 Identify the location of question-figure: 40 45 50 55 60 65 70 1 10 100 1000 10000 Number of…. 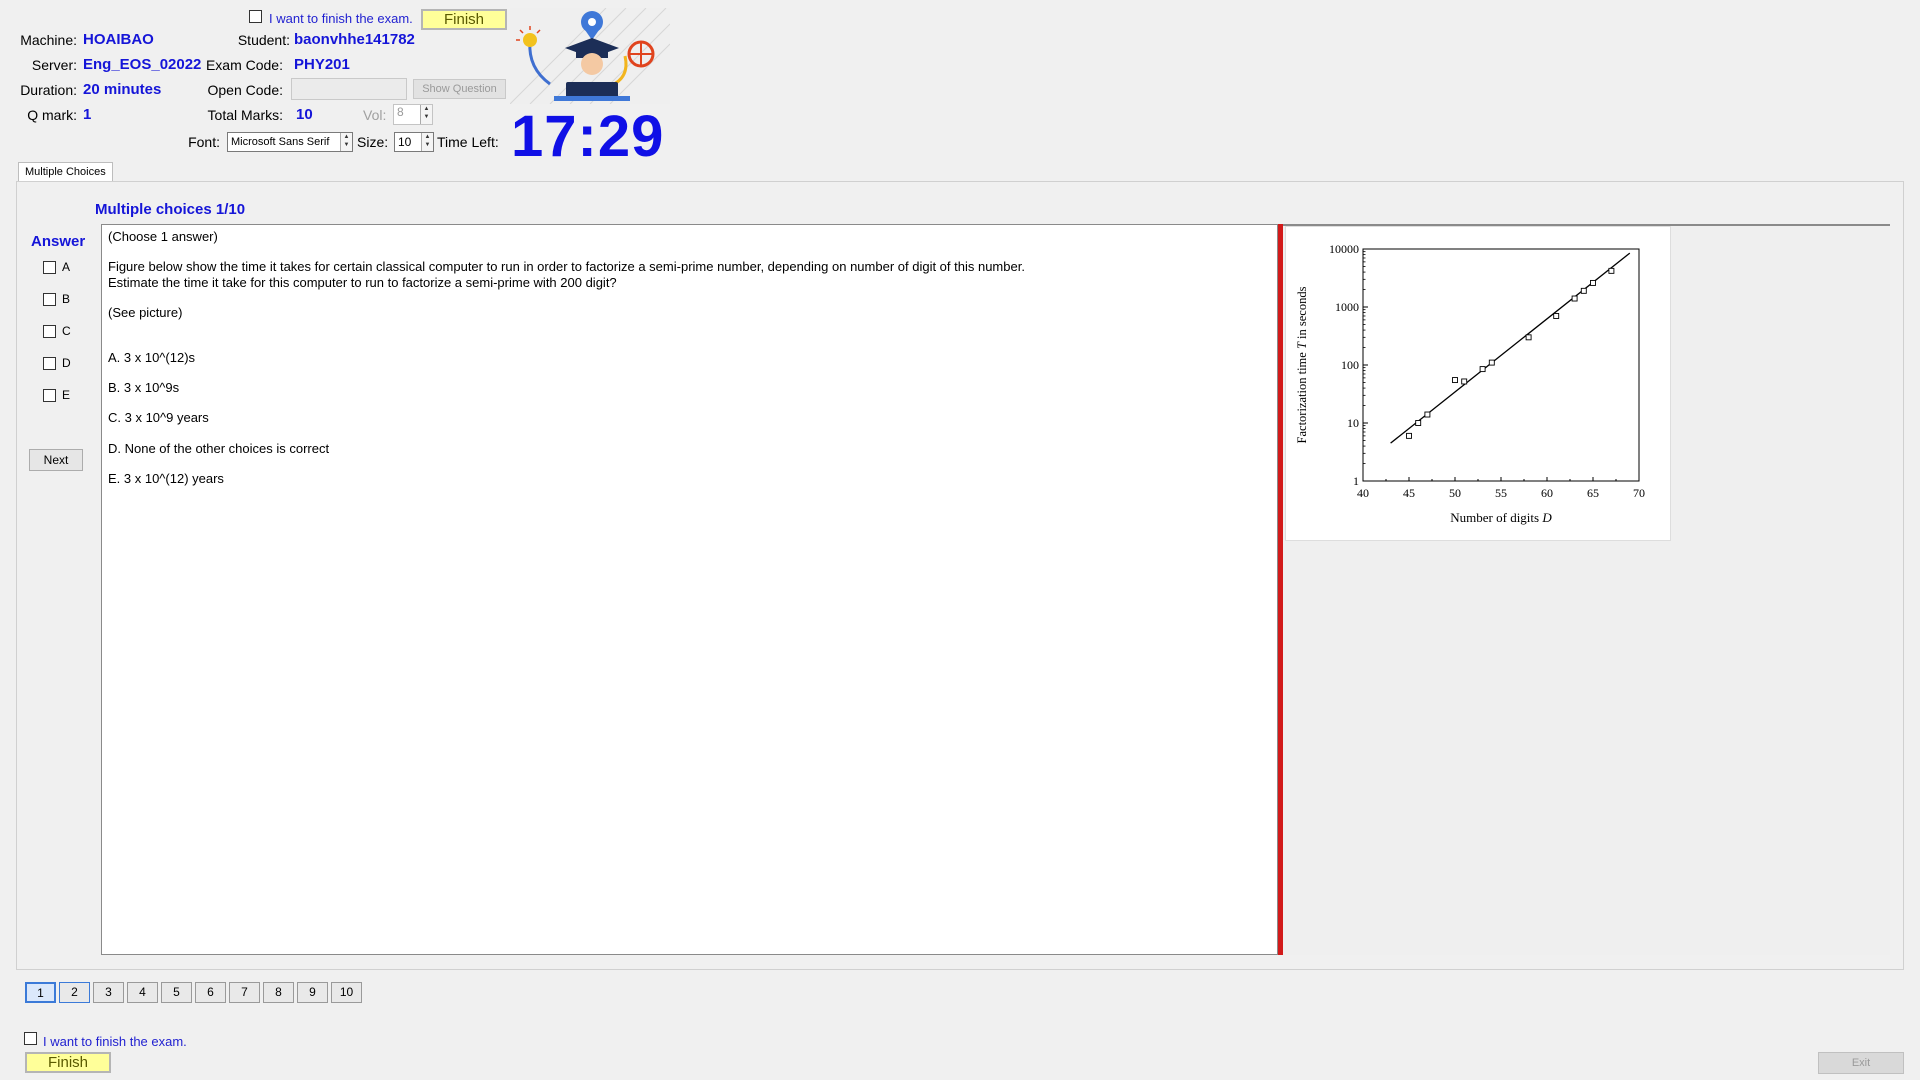
(1478, 383).